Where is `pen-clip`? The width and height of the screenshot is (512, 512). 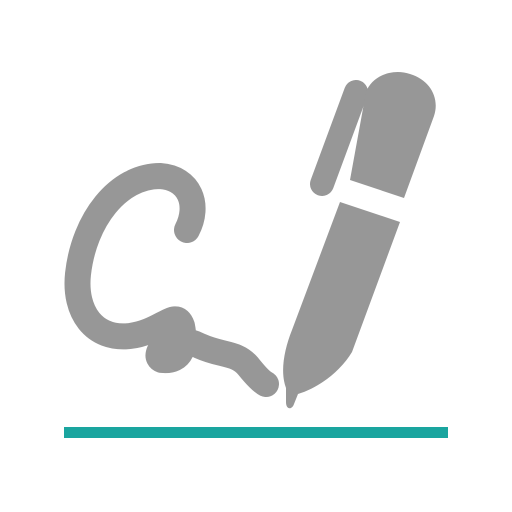 pen-clip is located at coordinates (339, 138).